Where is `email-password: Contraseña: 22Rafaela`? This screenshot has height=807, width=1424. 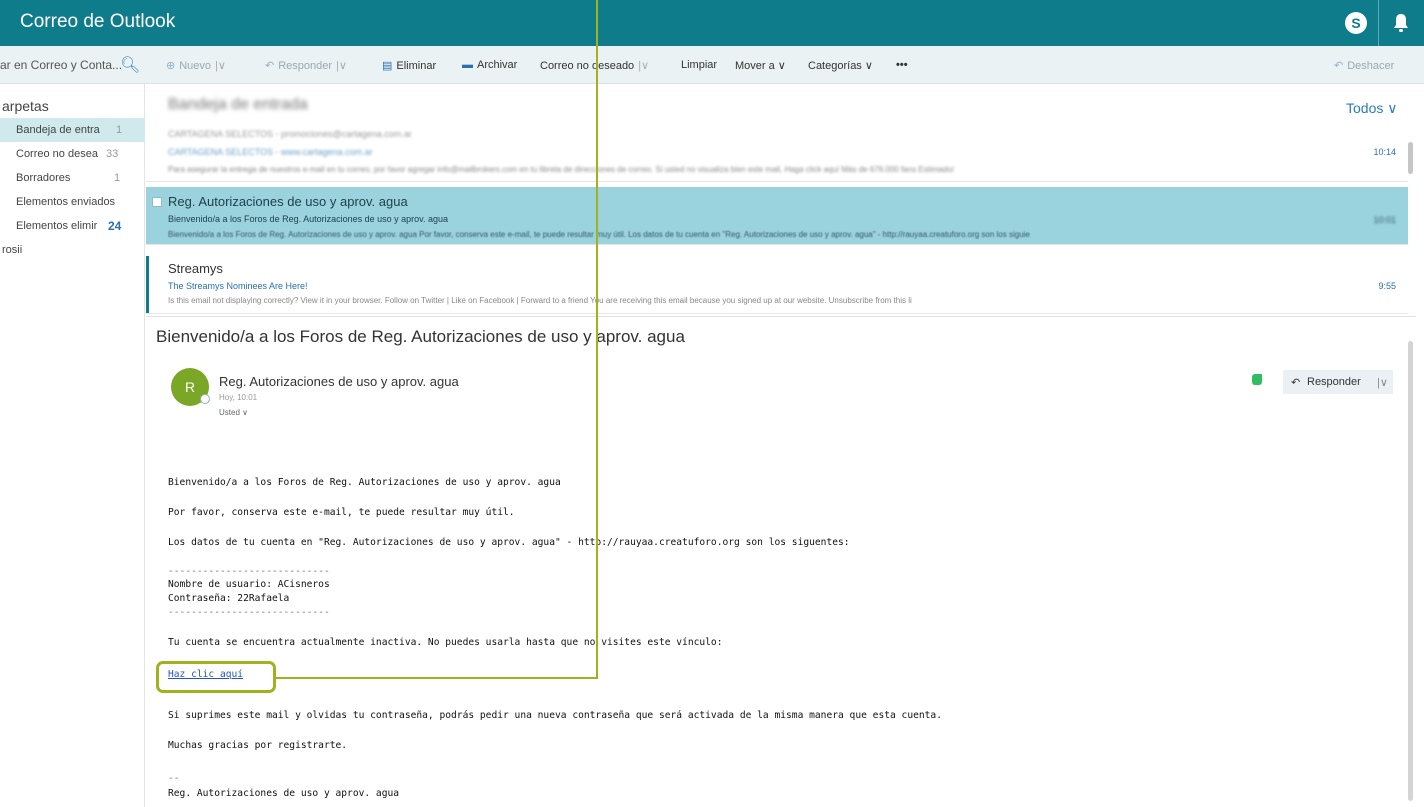 email-password: Contraseña: 22Rafaela is located at coordinates (229, 598).